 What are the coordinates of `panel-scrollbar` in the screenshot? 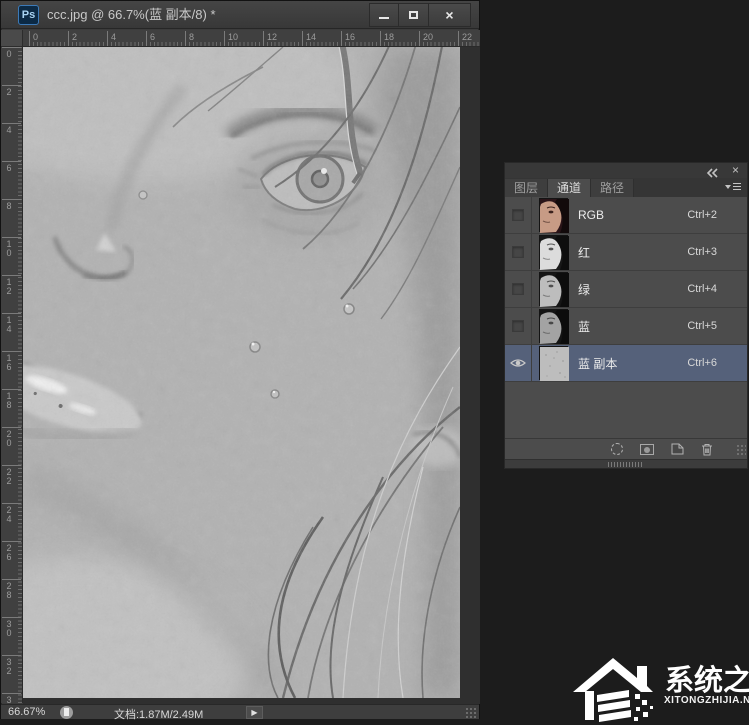 It's located at (626, 463).